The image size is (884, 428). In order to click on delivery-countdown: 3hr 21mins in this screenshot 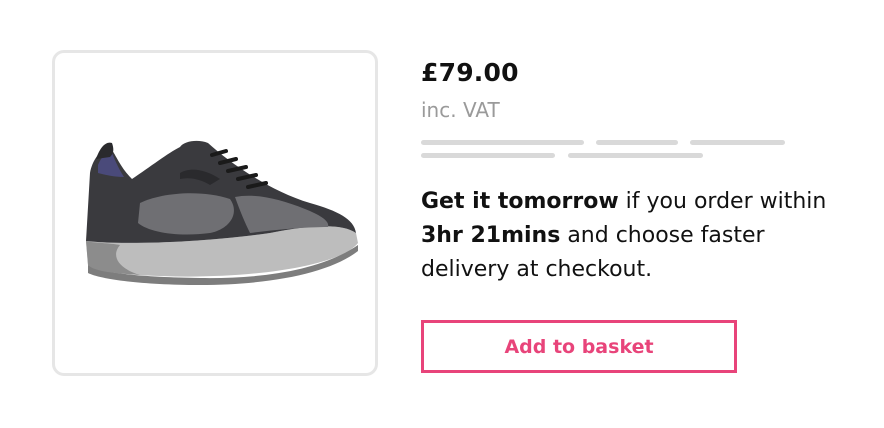, I will do `click(491, 235)`.